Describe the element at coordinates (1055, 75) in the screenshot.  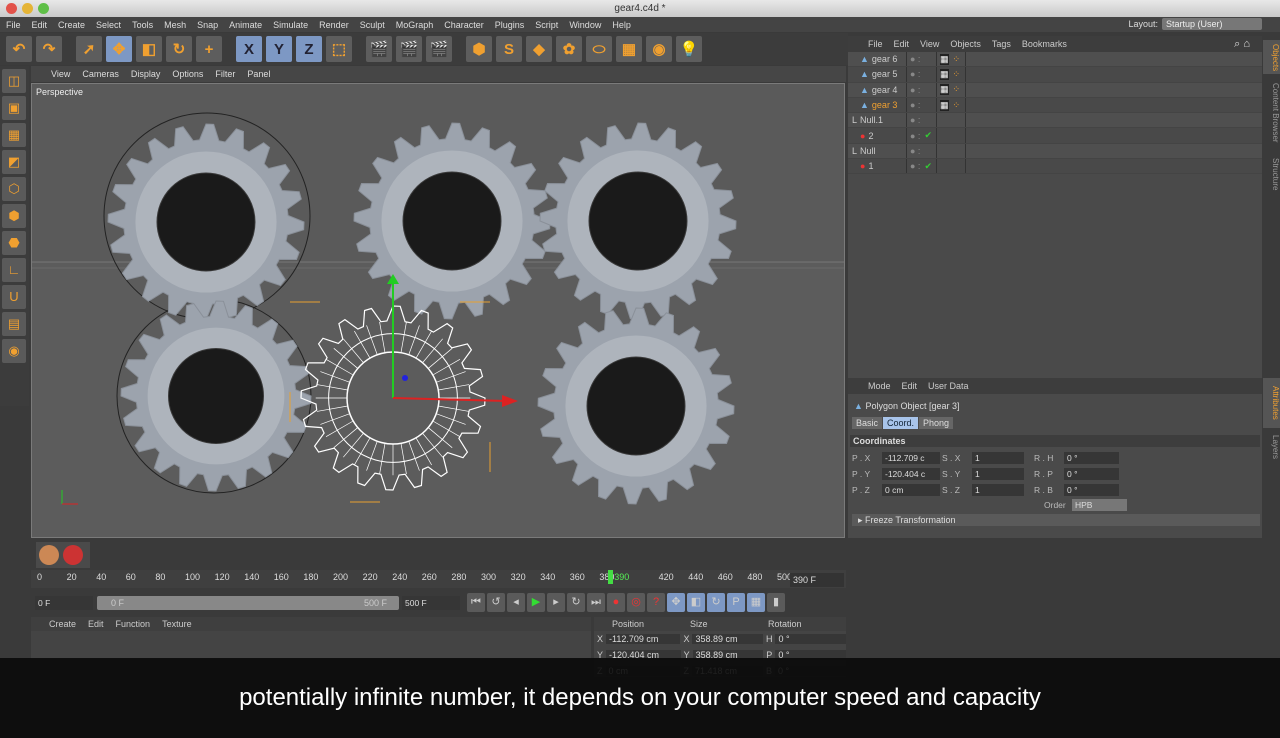
I see `object-row: ▲ gear 5 ● : ▦ ⁘` at that location.